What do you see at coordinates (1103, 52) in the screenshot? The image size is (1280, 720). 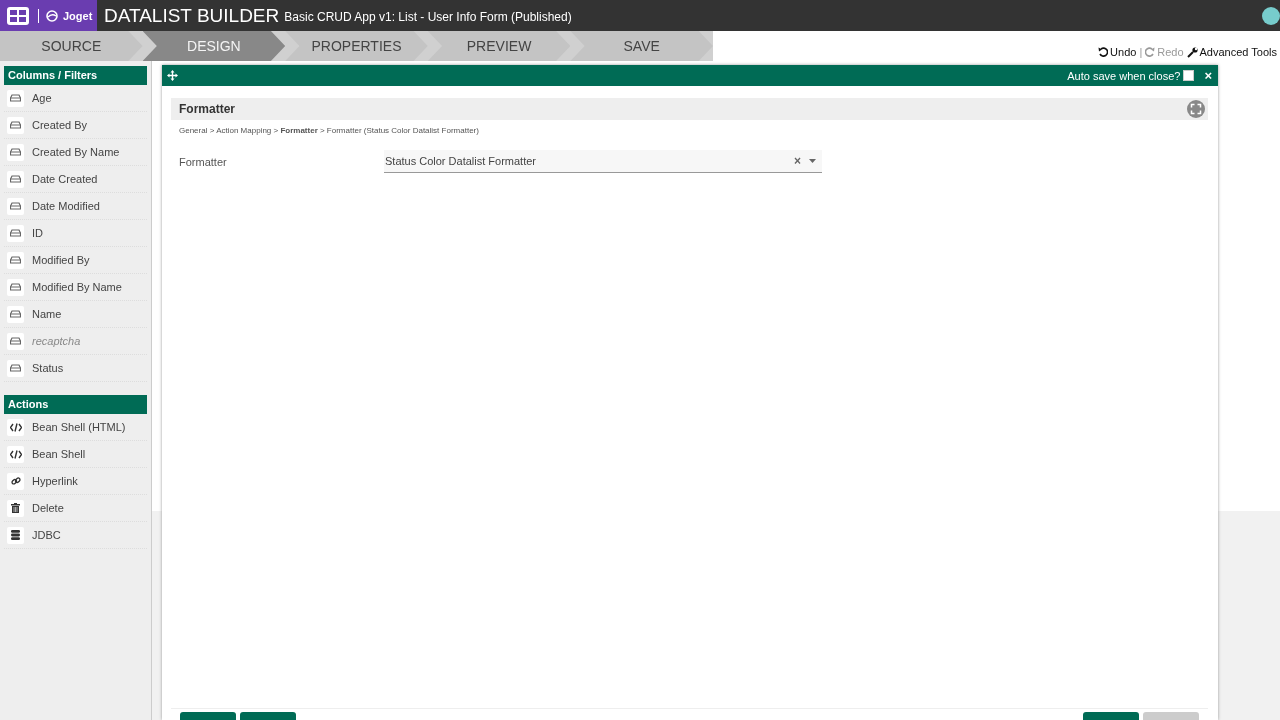 I see `undo-icon` at bounding box center [1103, 52].